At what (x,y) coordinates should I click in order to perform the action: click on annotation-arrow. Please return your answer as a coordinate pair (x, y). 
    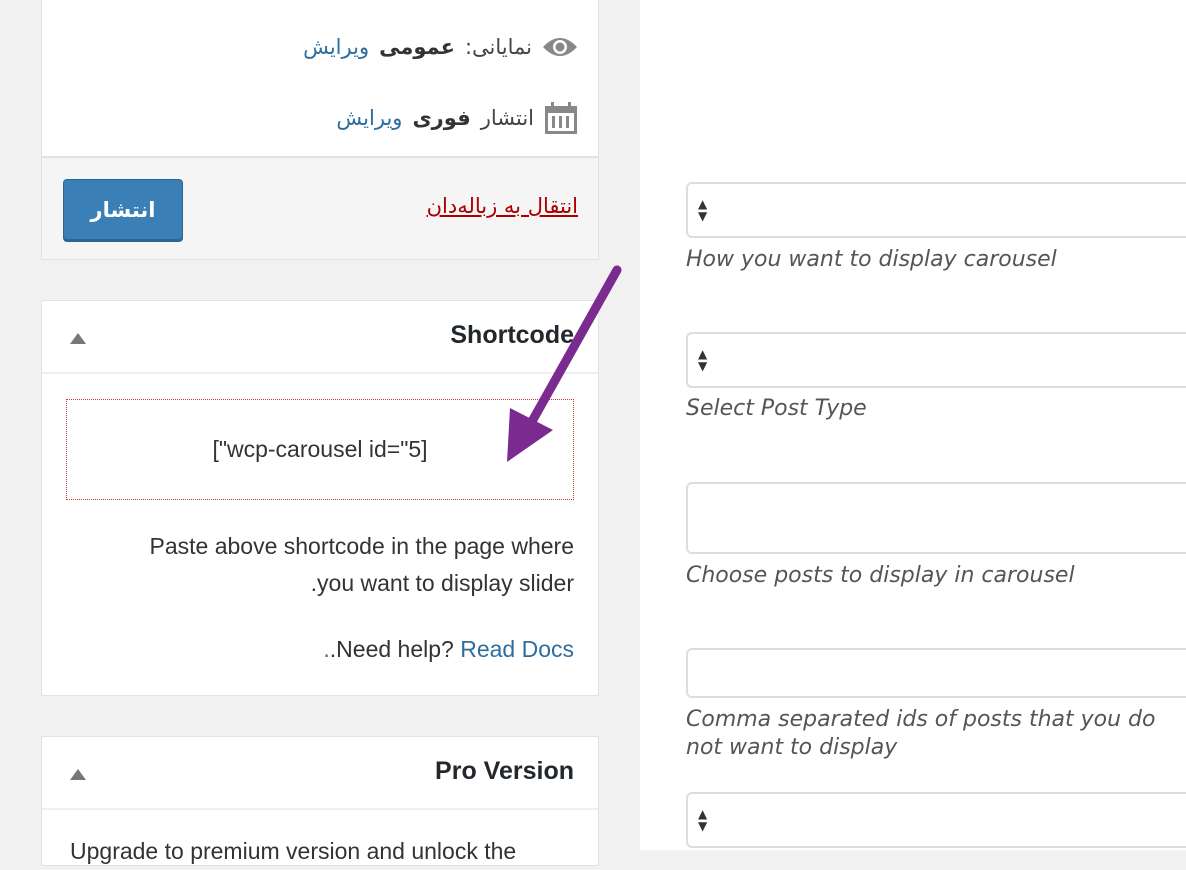
    Looking at the image, I should click on (564, 363).